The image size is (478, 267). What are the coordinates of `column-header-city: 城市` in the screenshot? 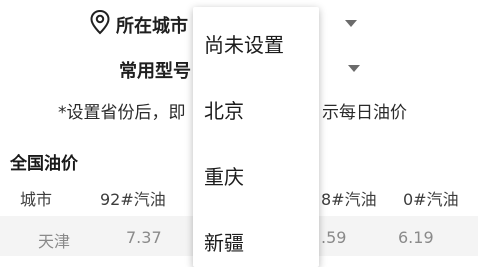 It's located at (36, 199).